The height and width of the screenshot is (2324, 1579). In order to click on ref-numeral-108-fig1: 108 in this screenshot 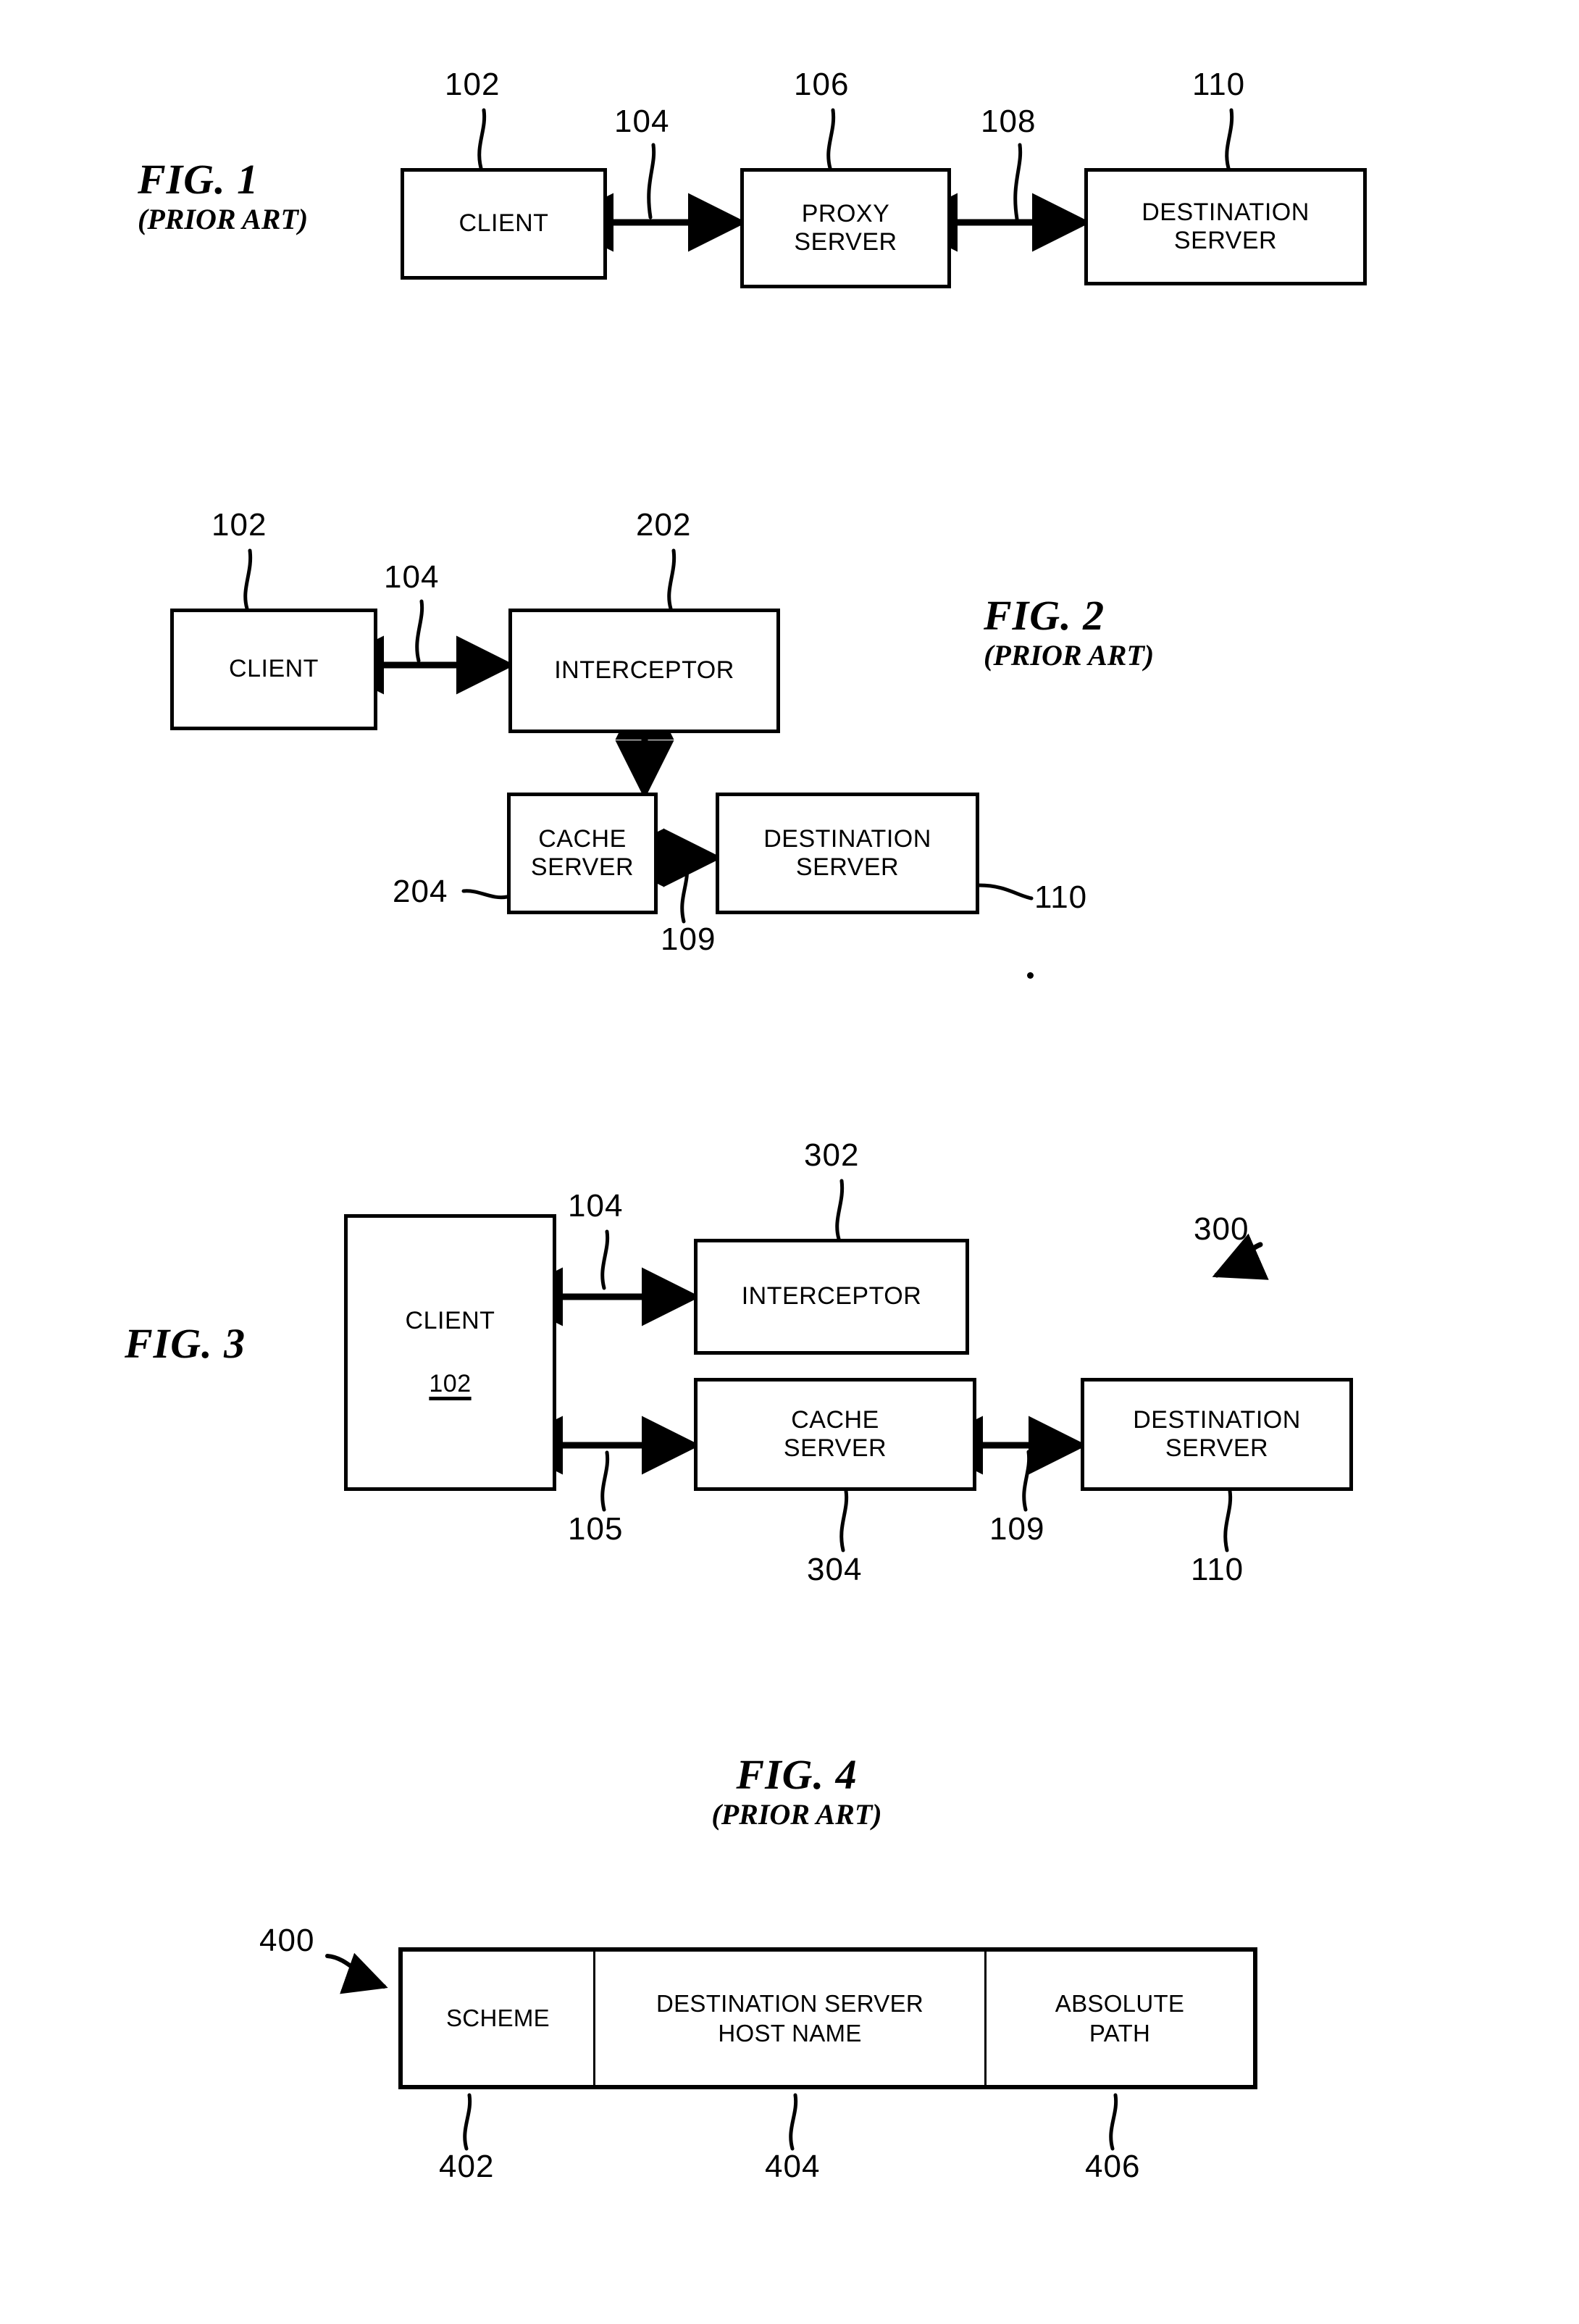, I will do `click(1008, 122)`.